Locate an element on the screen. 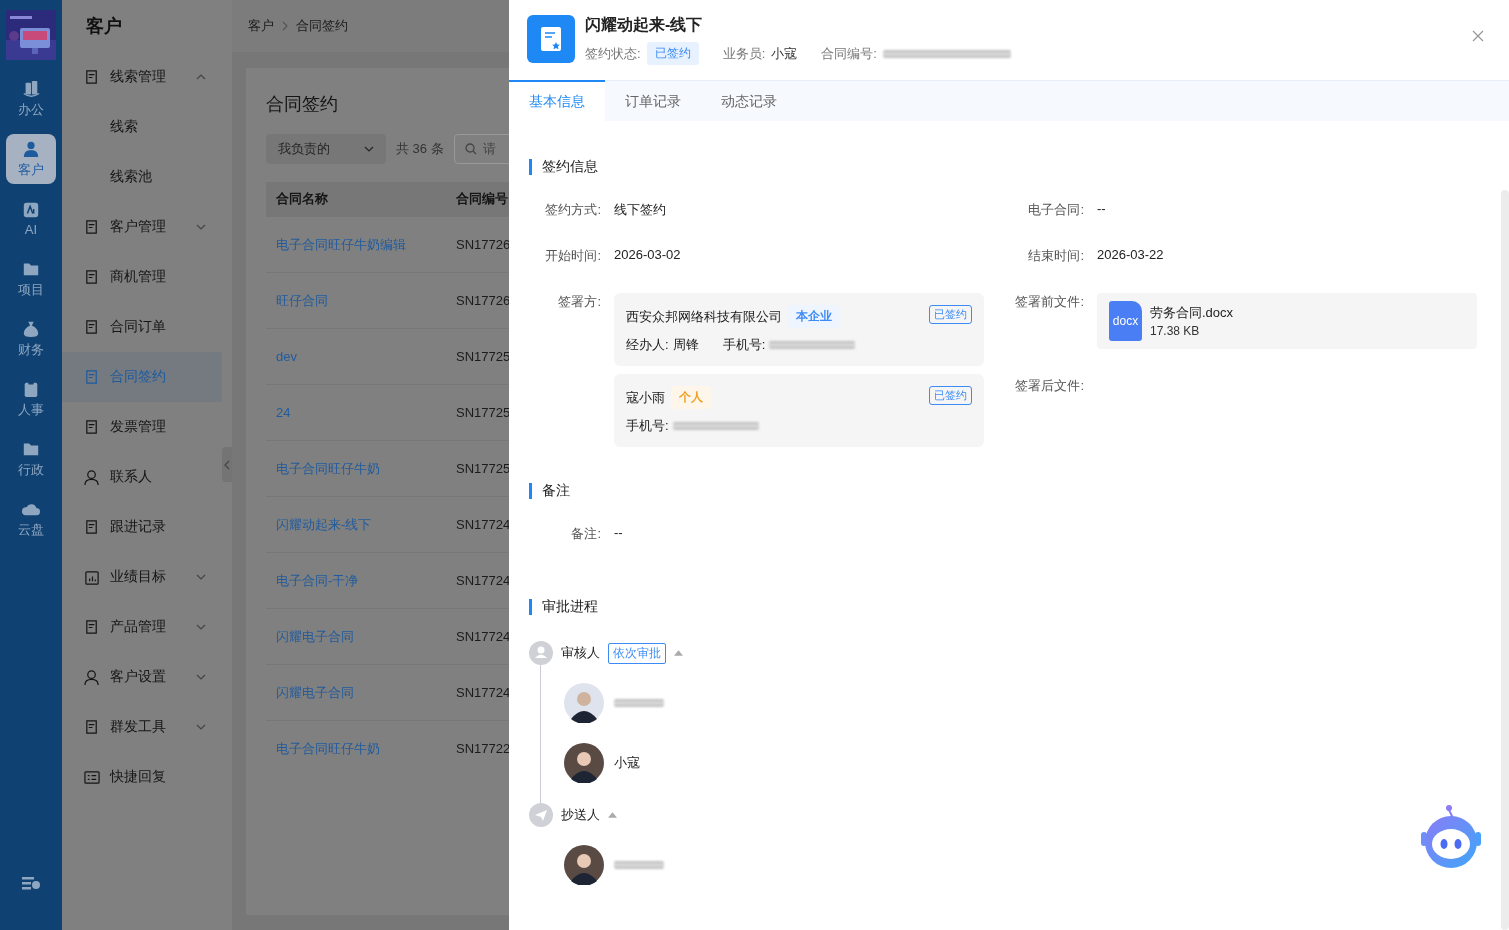  building-icon is located at coordinates (31, 88).